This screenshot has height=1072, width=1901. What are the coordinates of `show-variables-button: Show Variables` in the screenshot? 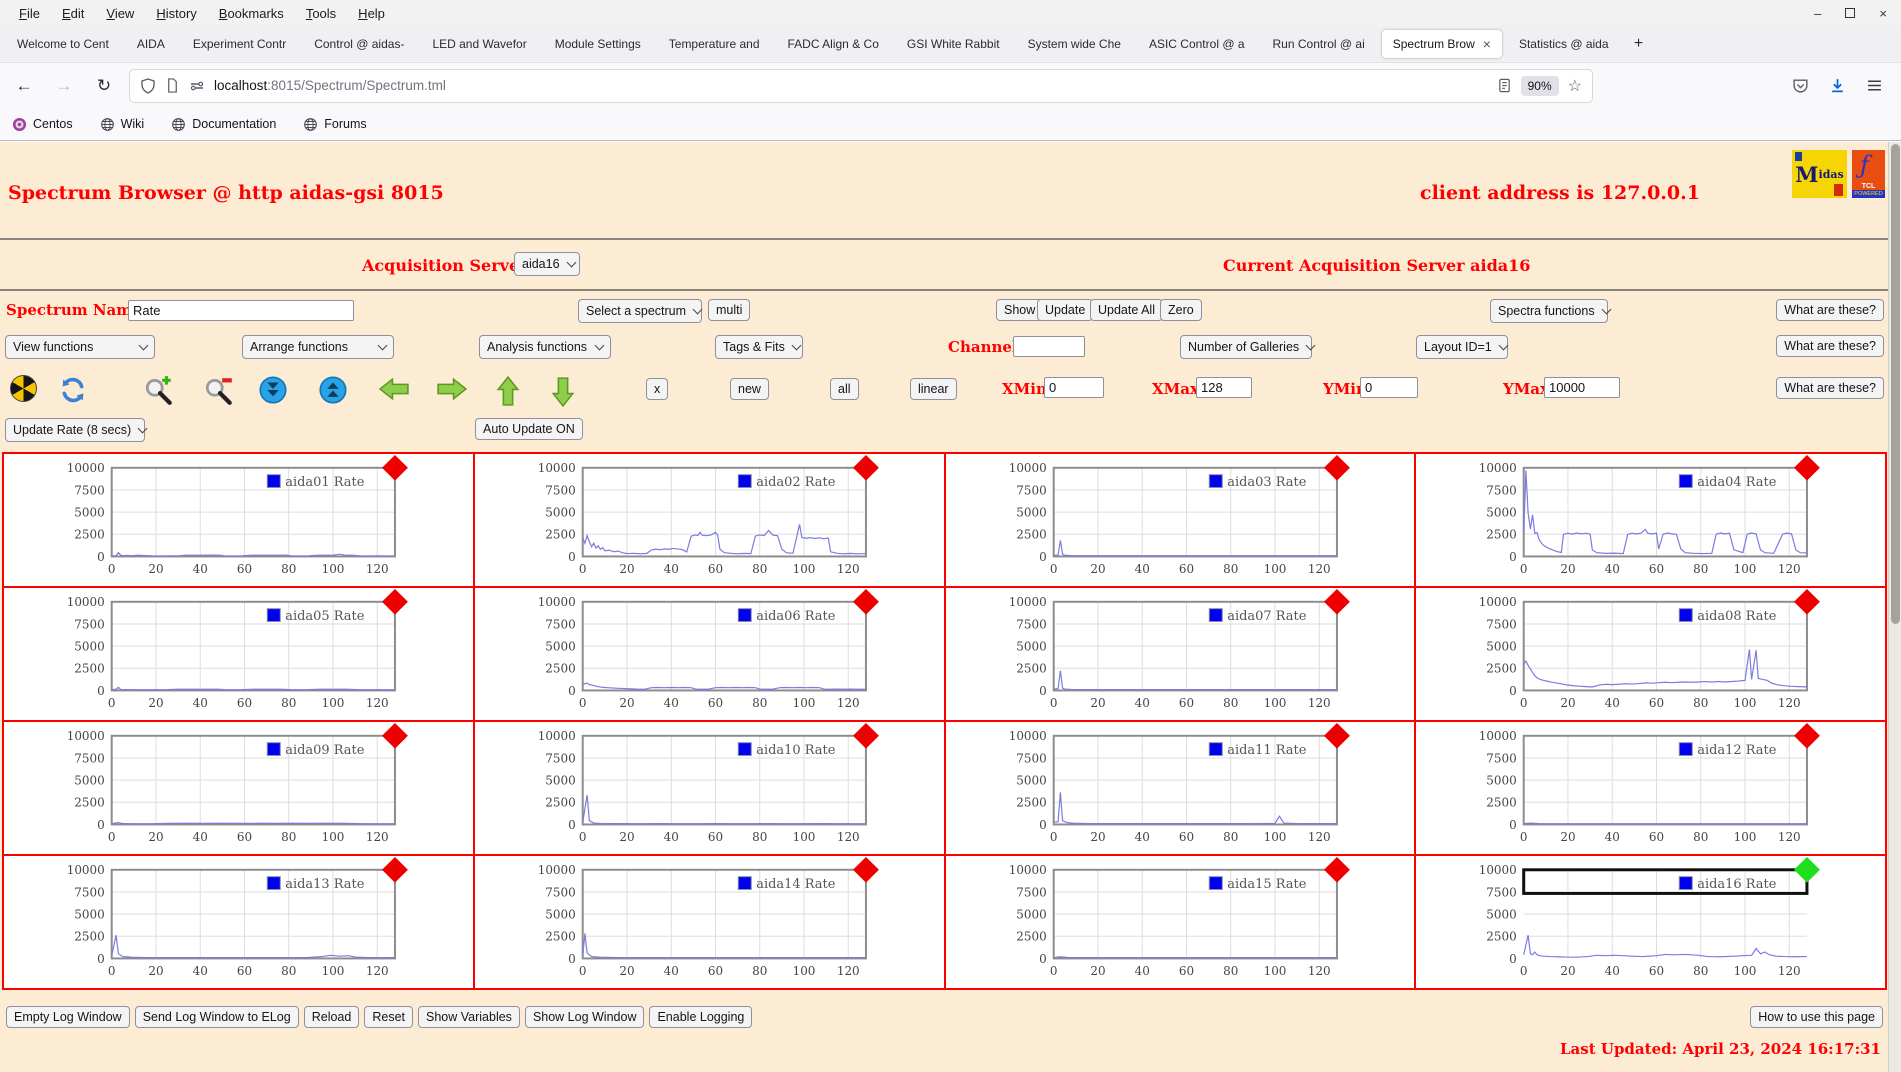 It's located at (469, 1017).